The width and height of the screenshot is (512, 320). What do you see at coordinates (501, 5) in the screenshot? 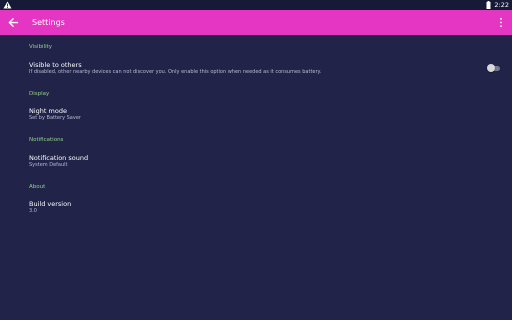
I see `status-time: 2:22` at bounding box center [501, 5].